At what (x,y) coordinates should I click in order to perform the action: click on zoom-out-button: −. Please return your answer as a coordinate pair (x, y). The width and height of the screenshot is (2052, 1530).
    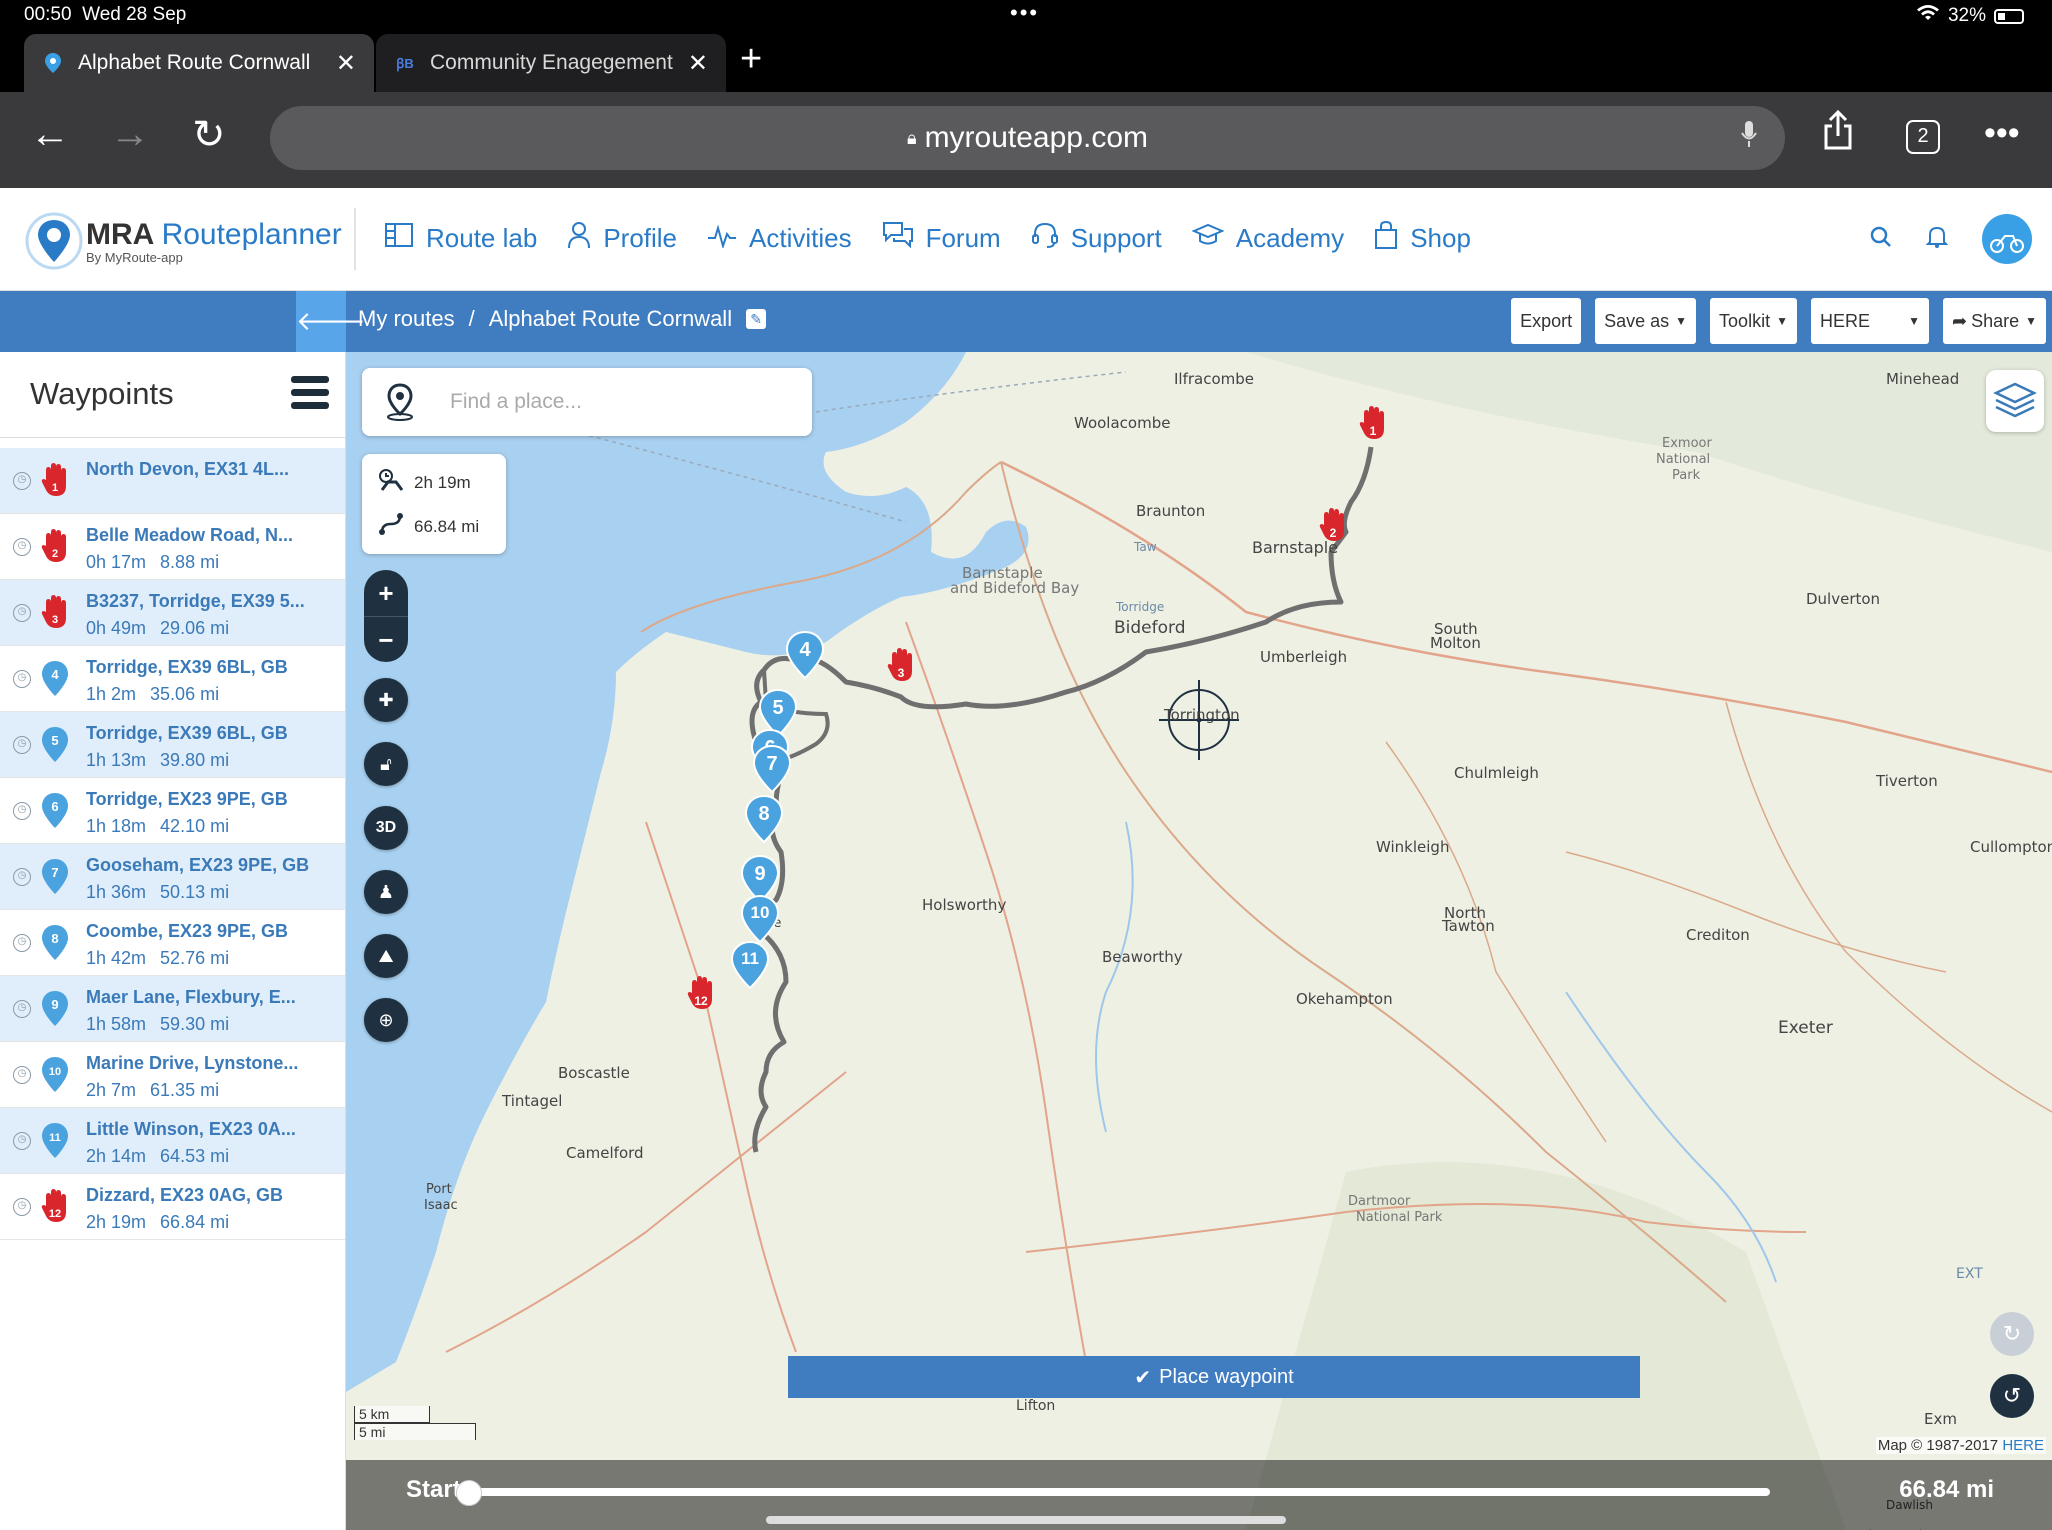
    Looking at the image, I should click on (386, 639).